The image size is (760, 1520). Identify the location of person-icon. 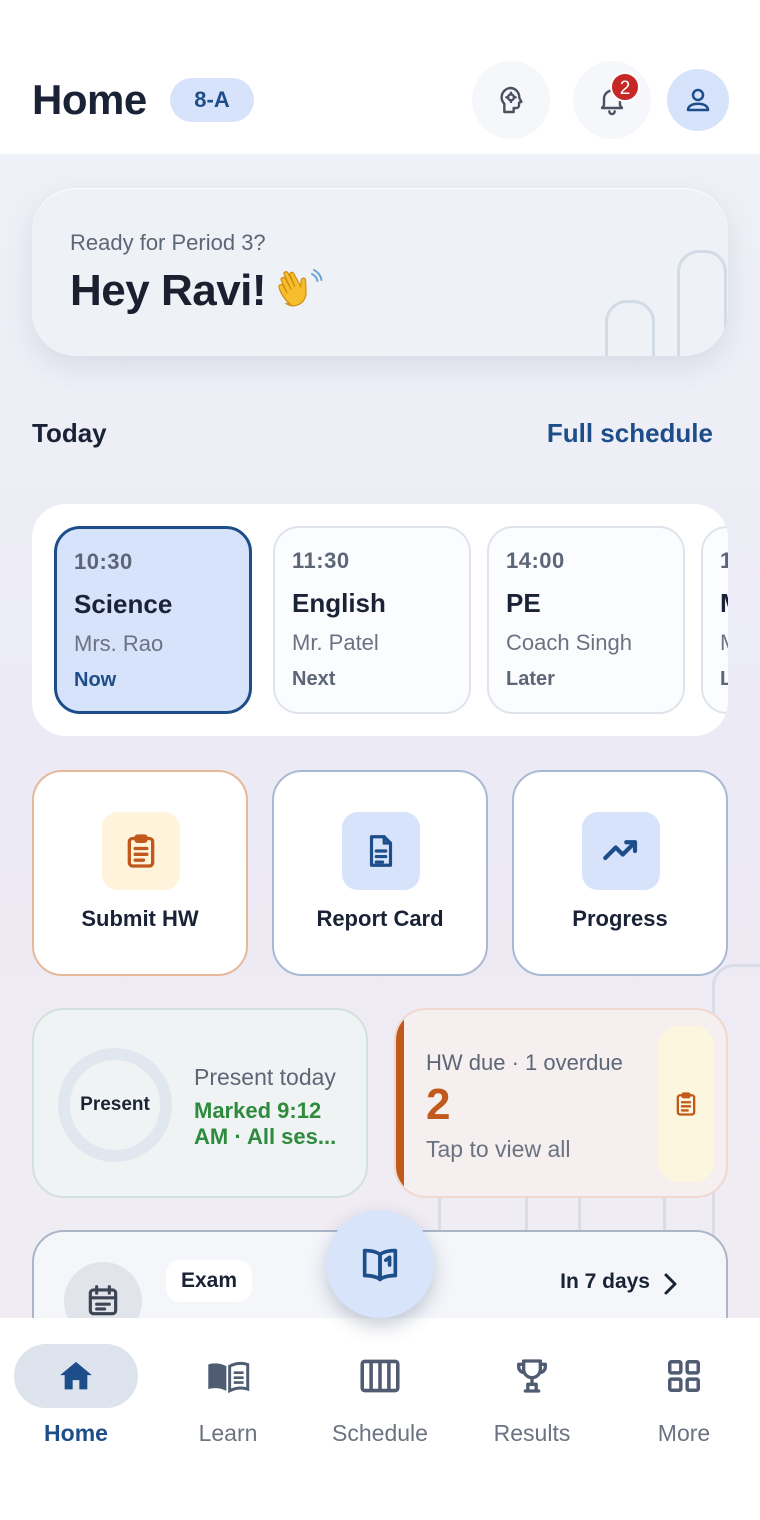
(698, 100).